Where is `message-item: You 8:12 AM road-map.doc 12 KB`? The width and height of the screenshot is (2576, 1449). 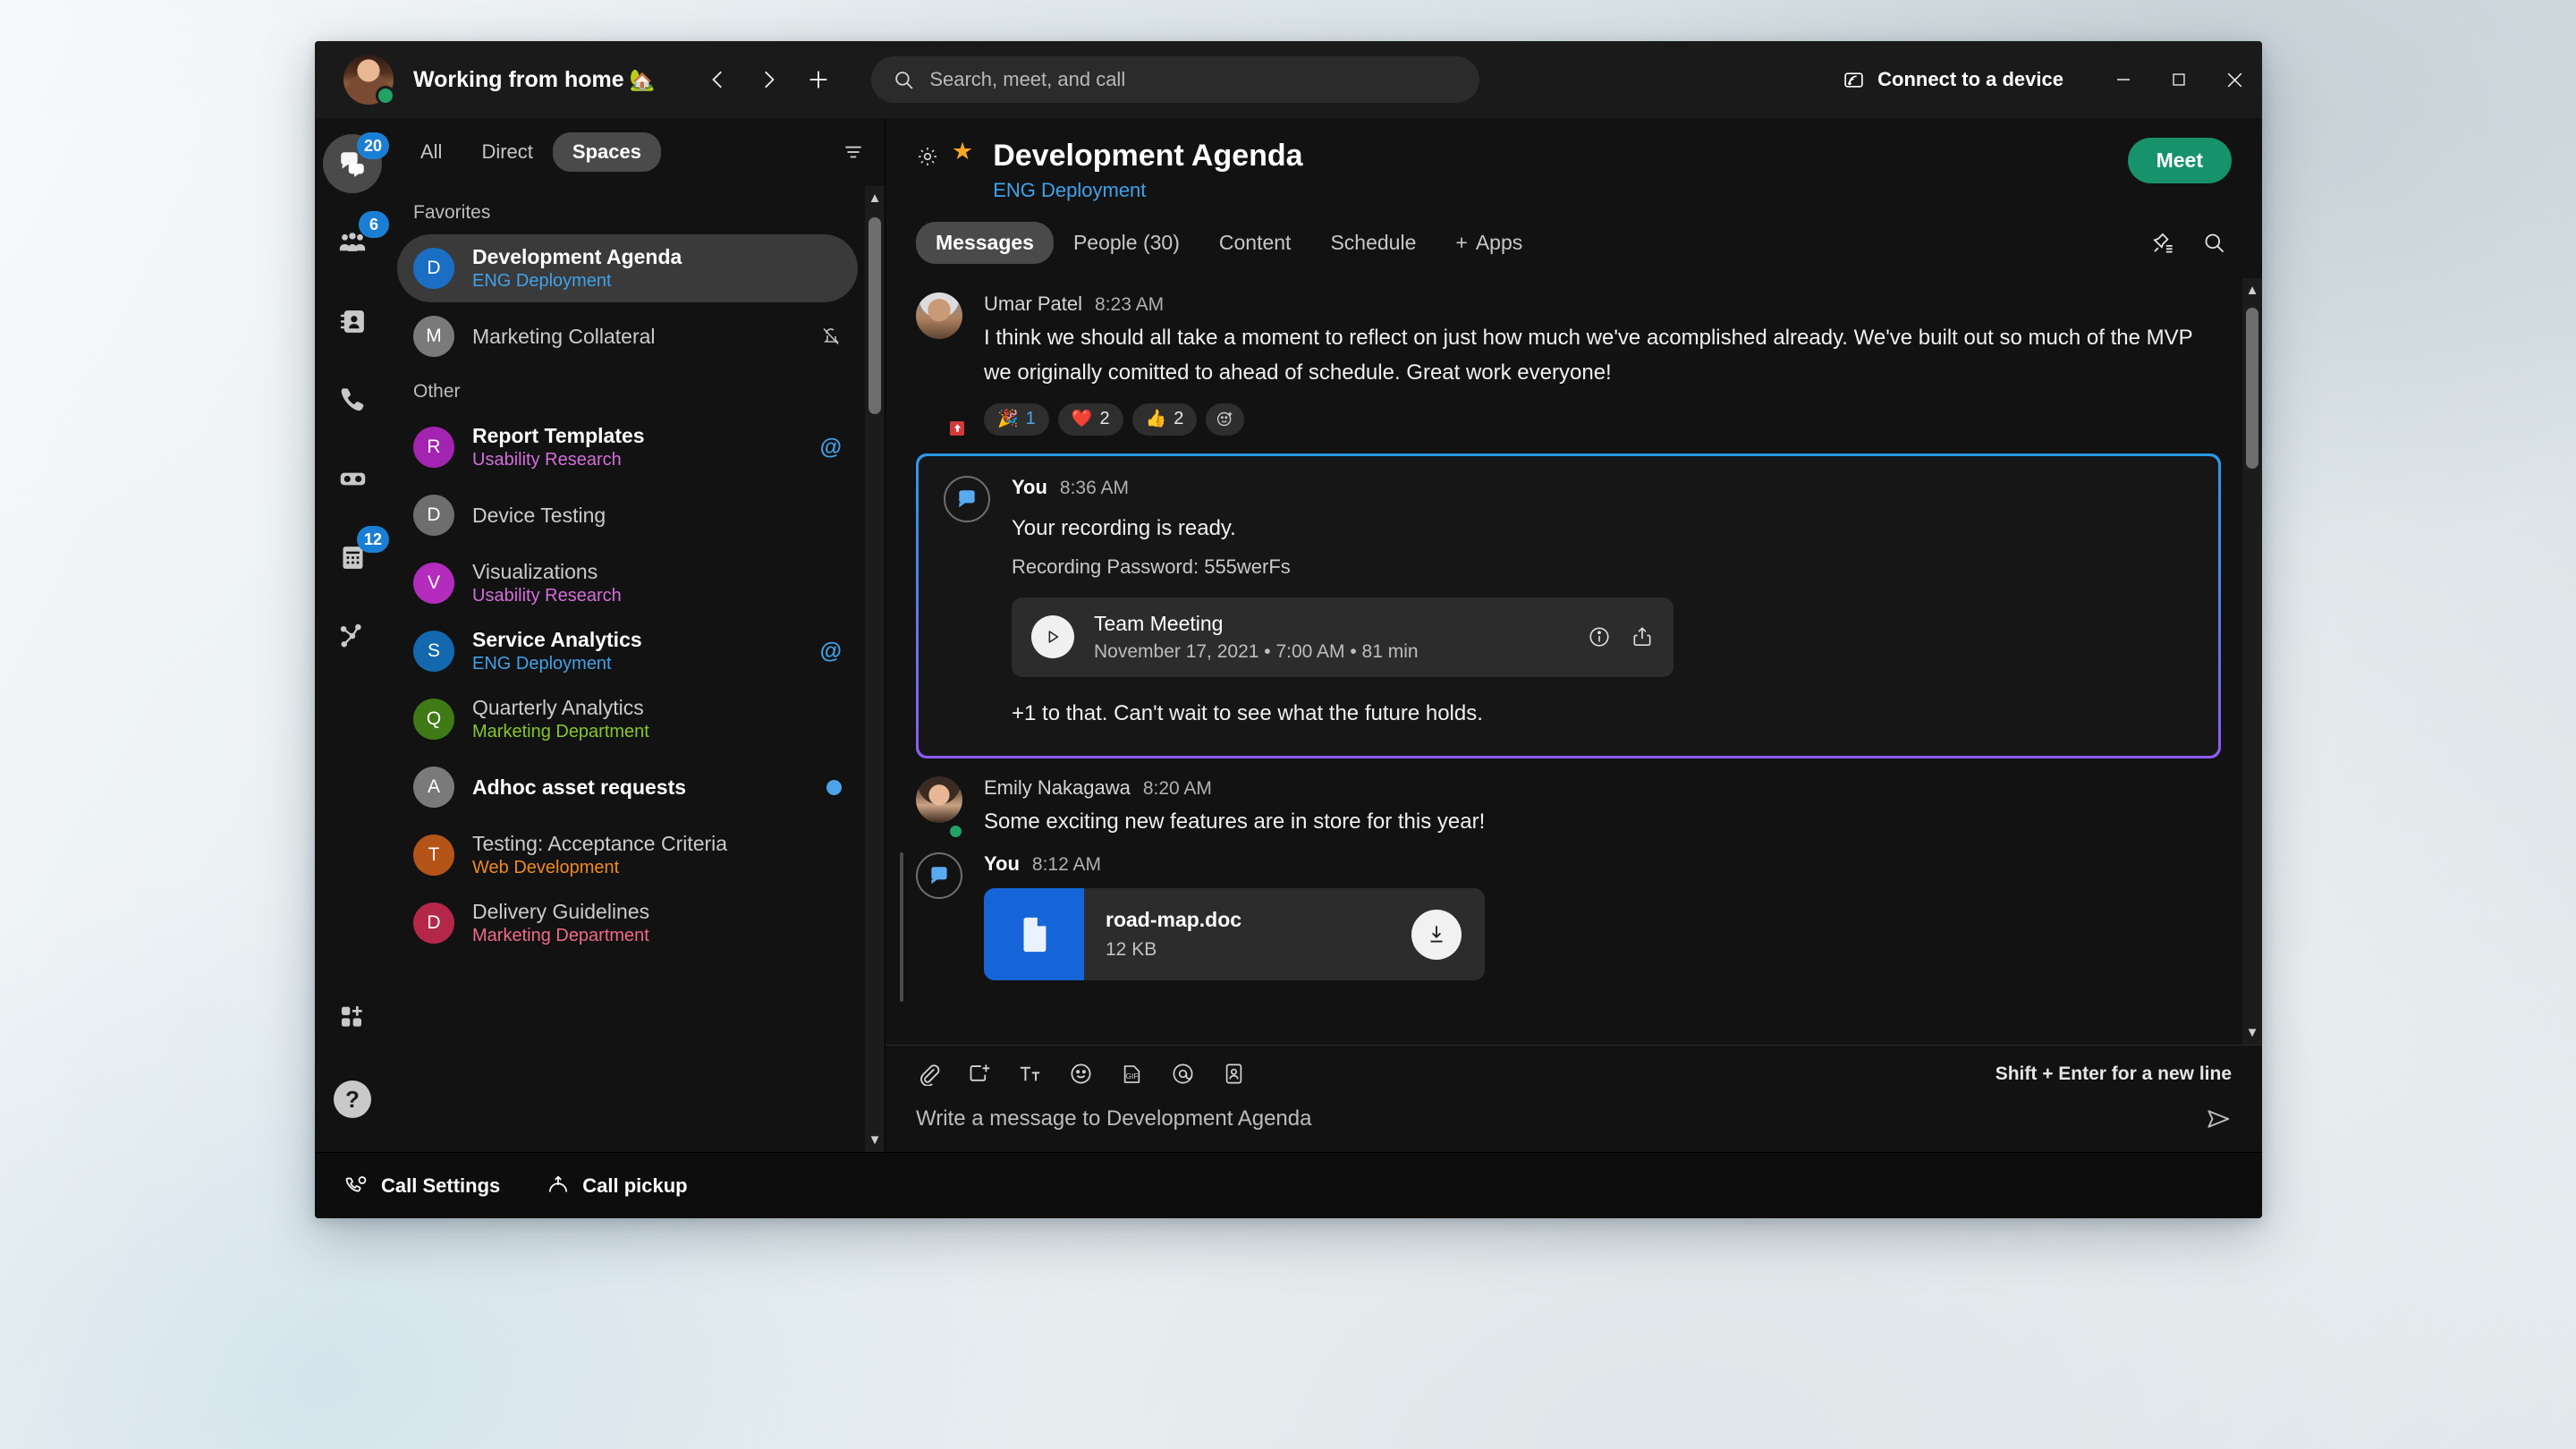 message-item: You 8:12 AM road-map.doc 12 KB is located at coordinates (1560, 923).